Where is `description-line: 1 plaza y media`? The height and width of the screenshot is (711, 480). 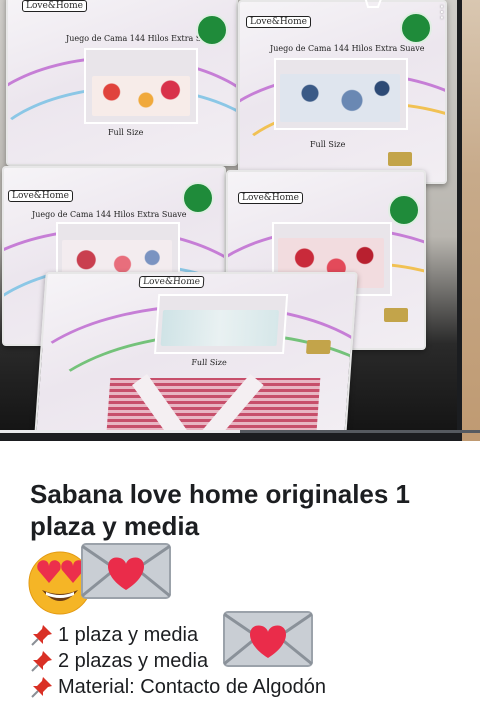
description-line: 1 plaza y media is located at coordinates (250, 635).